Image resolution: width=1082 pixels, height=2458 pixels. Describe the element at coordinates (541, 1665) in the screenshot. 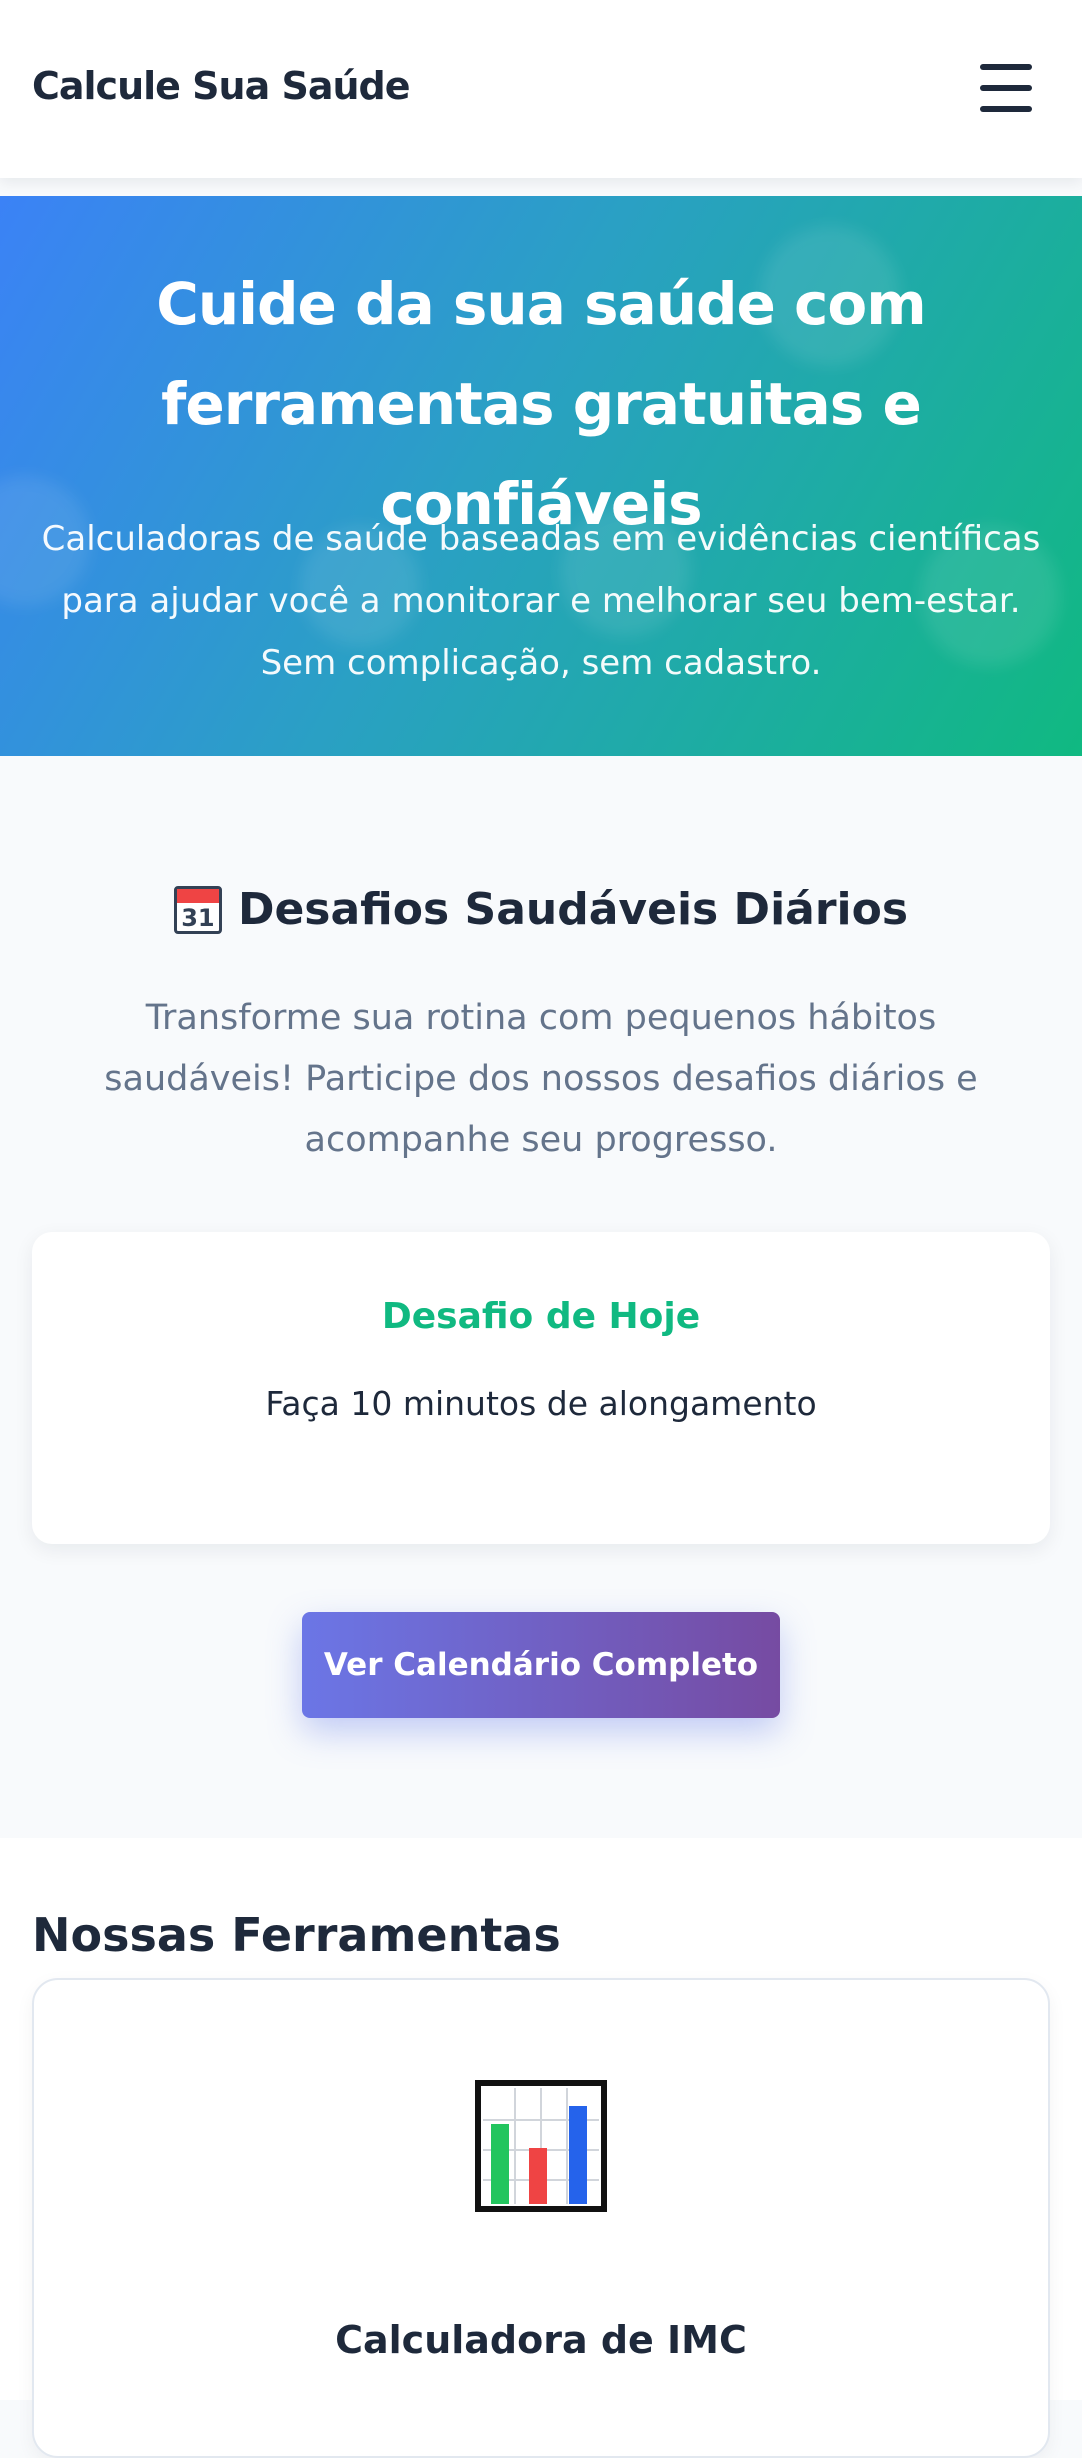

I see `view-calendar-button: Ver Calendário Completo` at that location.